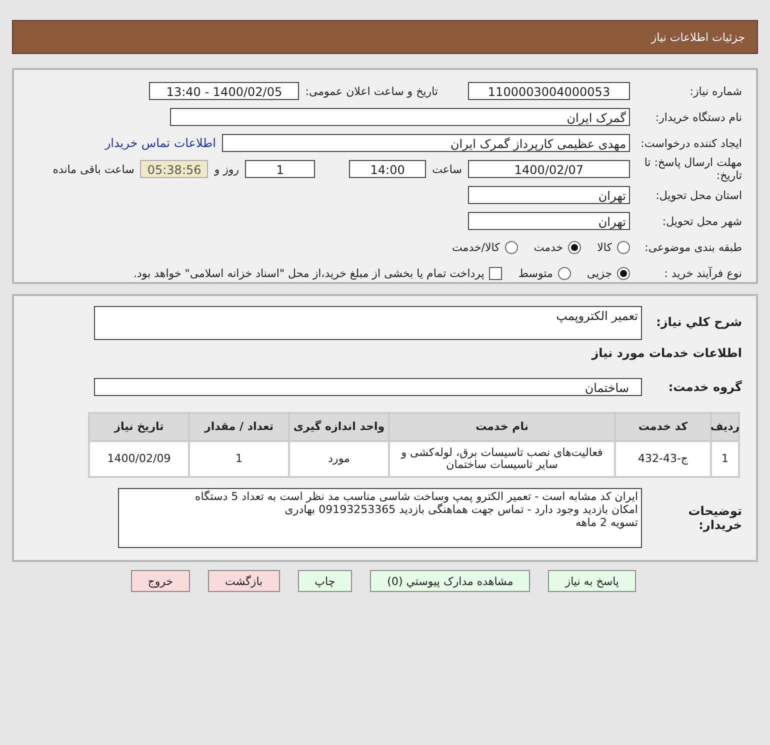  I want to click on deadline-time-field: 14:00, so click(387, 169).